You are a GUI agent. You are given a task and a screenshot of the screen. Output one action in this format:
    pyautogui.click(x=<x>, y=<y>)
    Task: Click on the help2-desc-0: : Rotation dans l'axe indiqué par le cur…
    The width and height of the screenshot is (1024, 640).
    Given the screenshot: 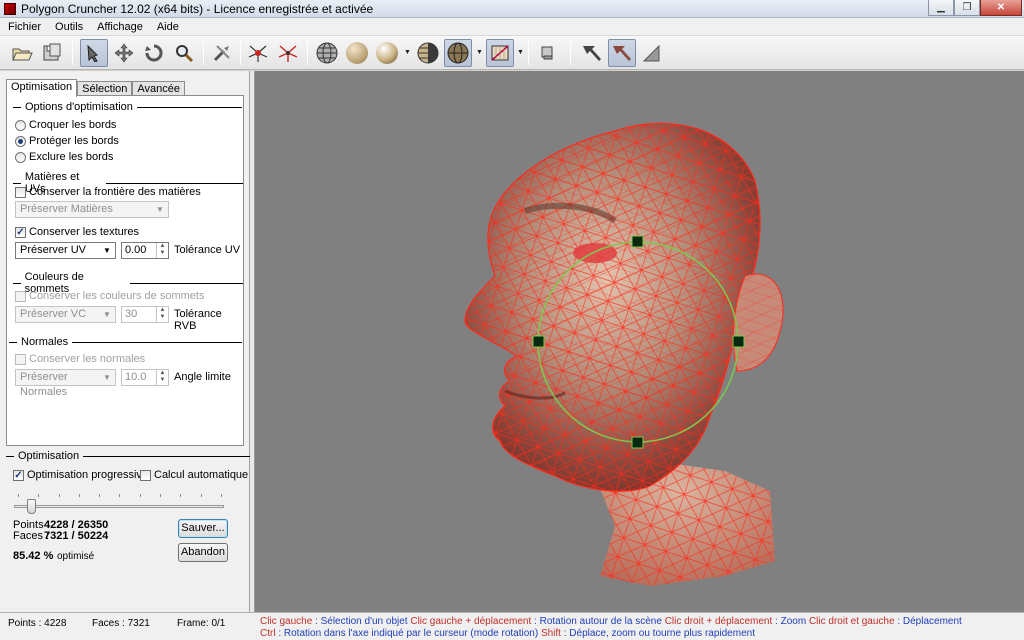 What is the action you would take?
    pyautogui.click(x=408, y=633)
    